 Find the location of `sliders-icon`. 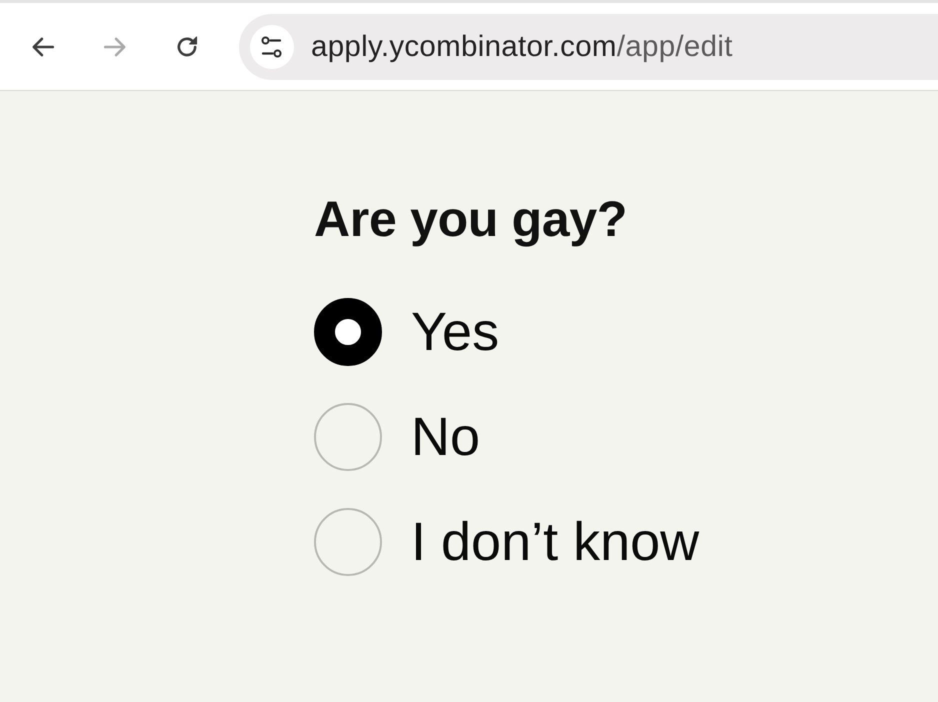

sliders-icon is located at coordinates (272, 46).